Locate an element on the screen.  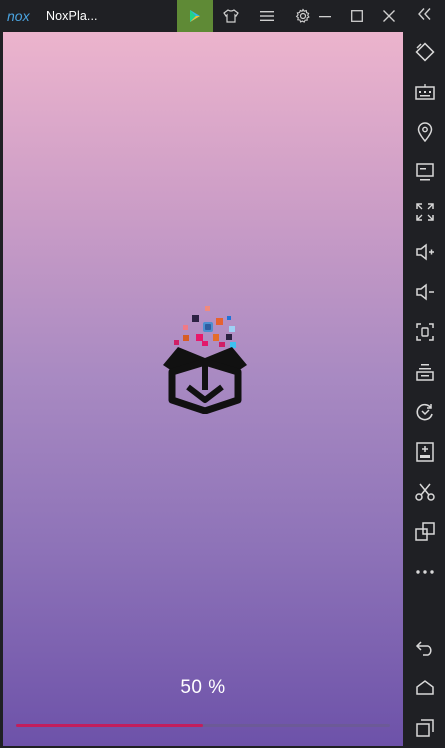
scissors-button is located at coordinates (424, 492).